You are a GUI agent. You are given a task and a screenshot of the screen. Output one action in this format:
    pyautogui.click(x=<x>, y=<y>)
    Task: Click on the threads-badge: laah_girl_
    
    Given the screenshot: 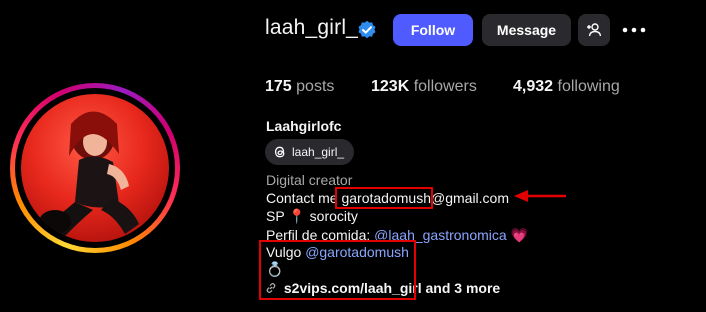 What is the action you would take?
    pyautogui.click(x=310, y=152)
    